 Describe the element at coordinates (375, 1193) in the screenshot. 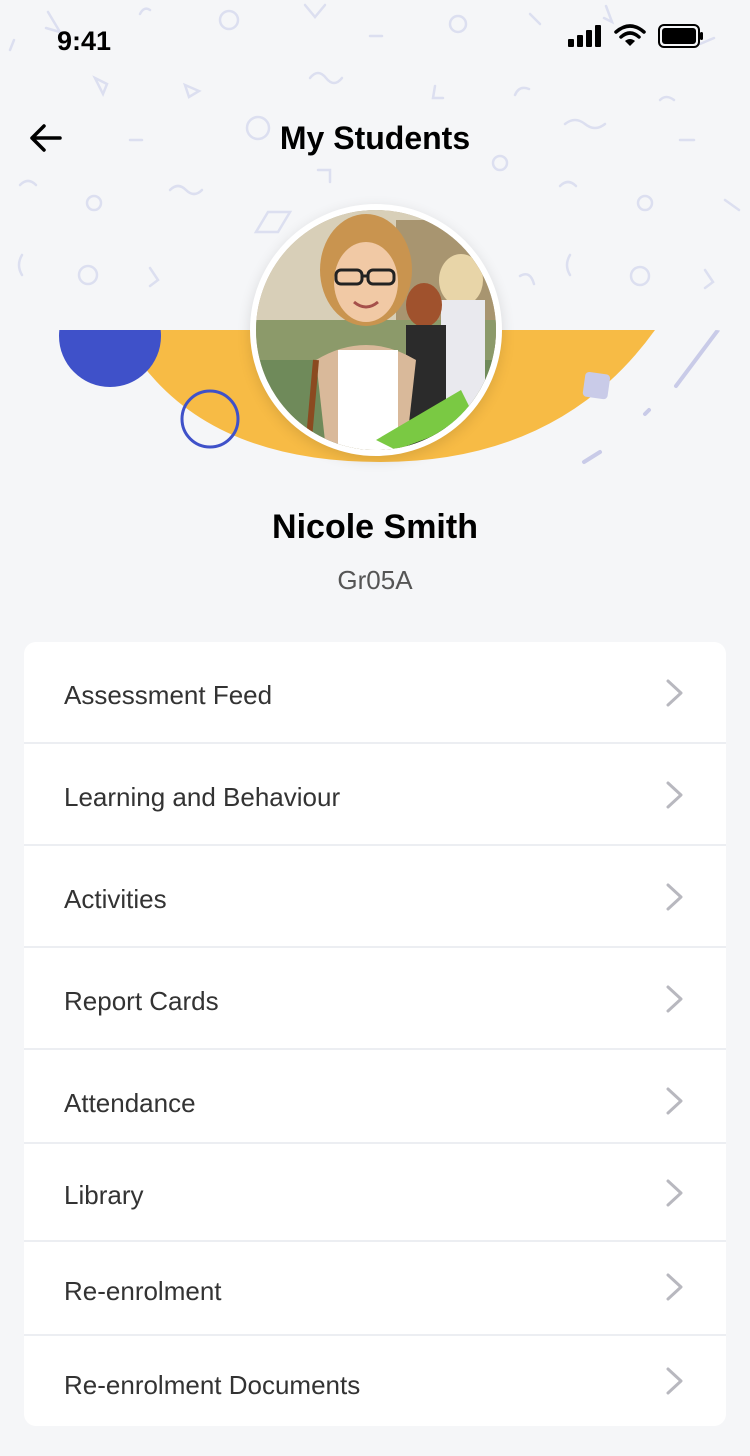

I see `menu-item-library: Library` at that location.